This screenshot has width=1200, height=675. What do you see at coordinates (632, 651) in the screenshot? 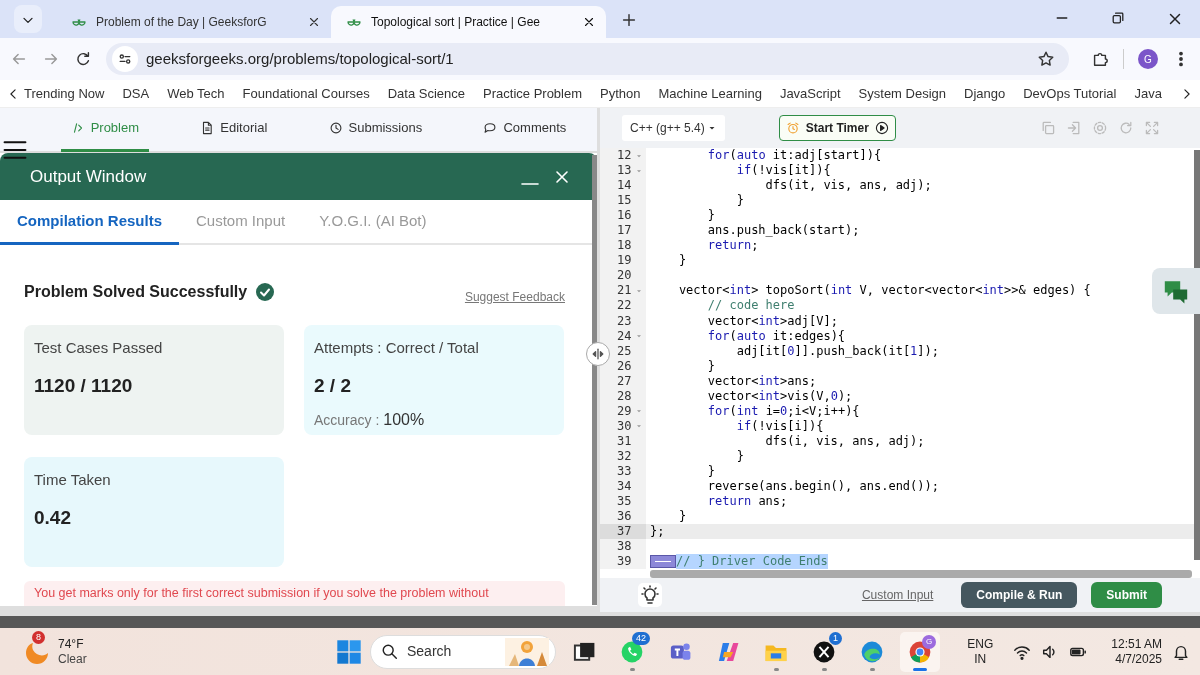
I see `taskbar-app: 42` at bounding box center [632, 651].